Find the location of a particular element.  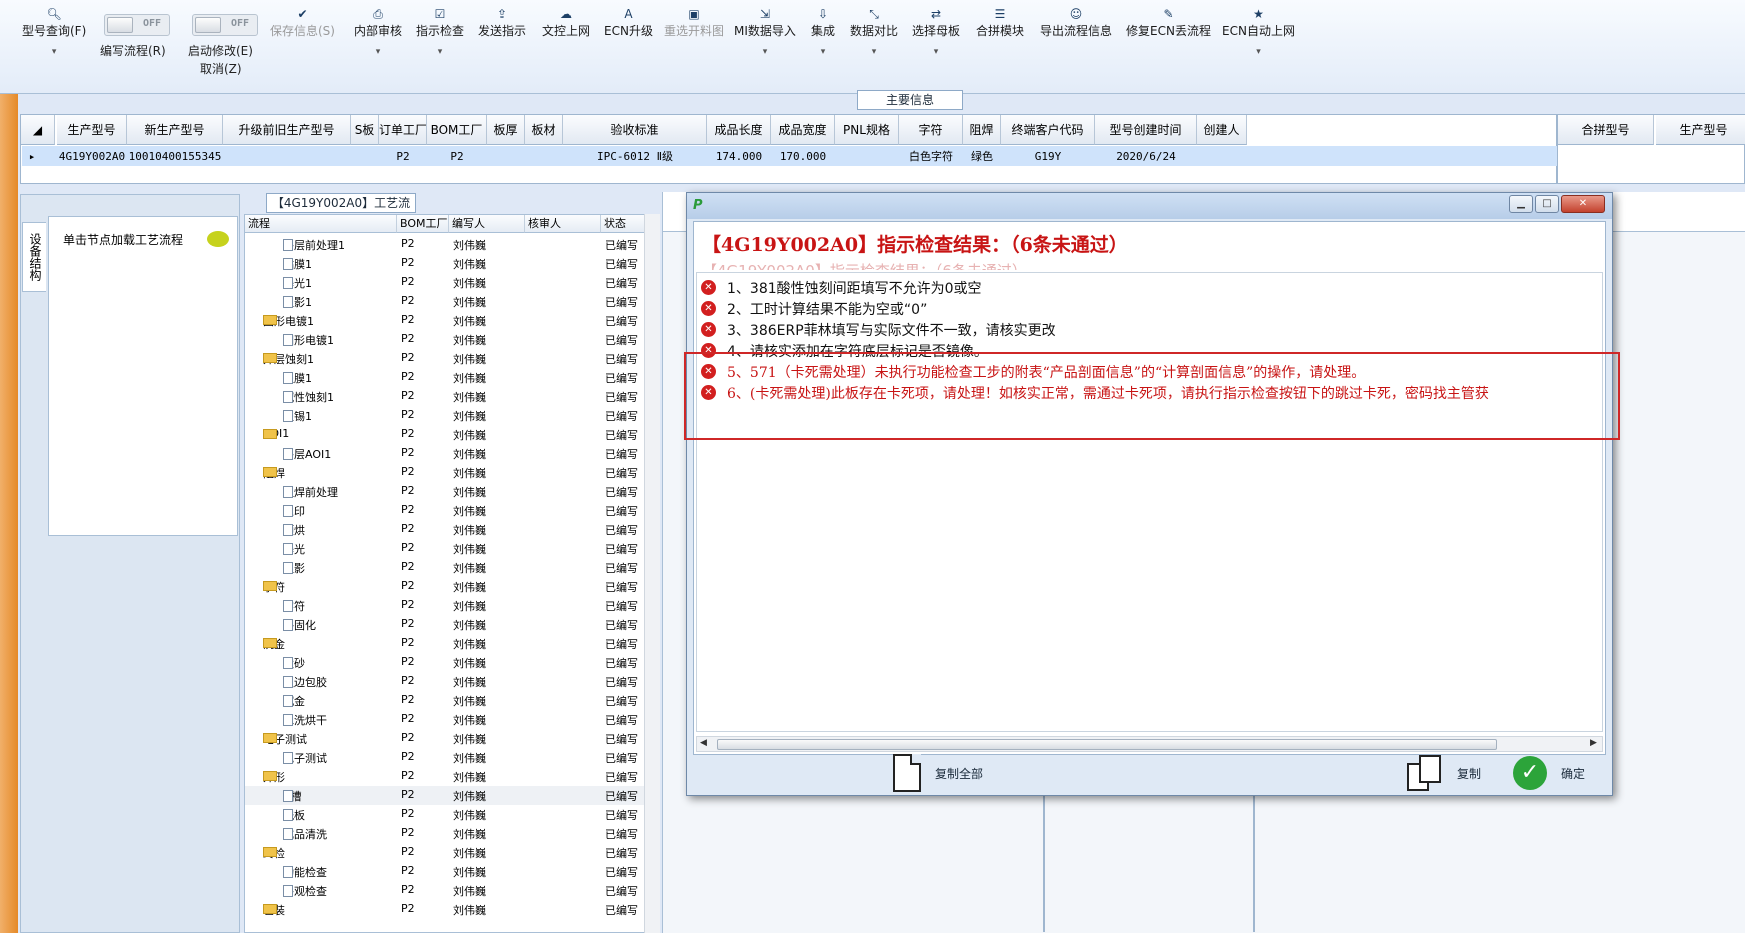

col-header: S板 is located at coordinates (365, 130).